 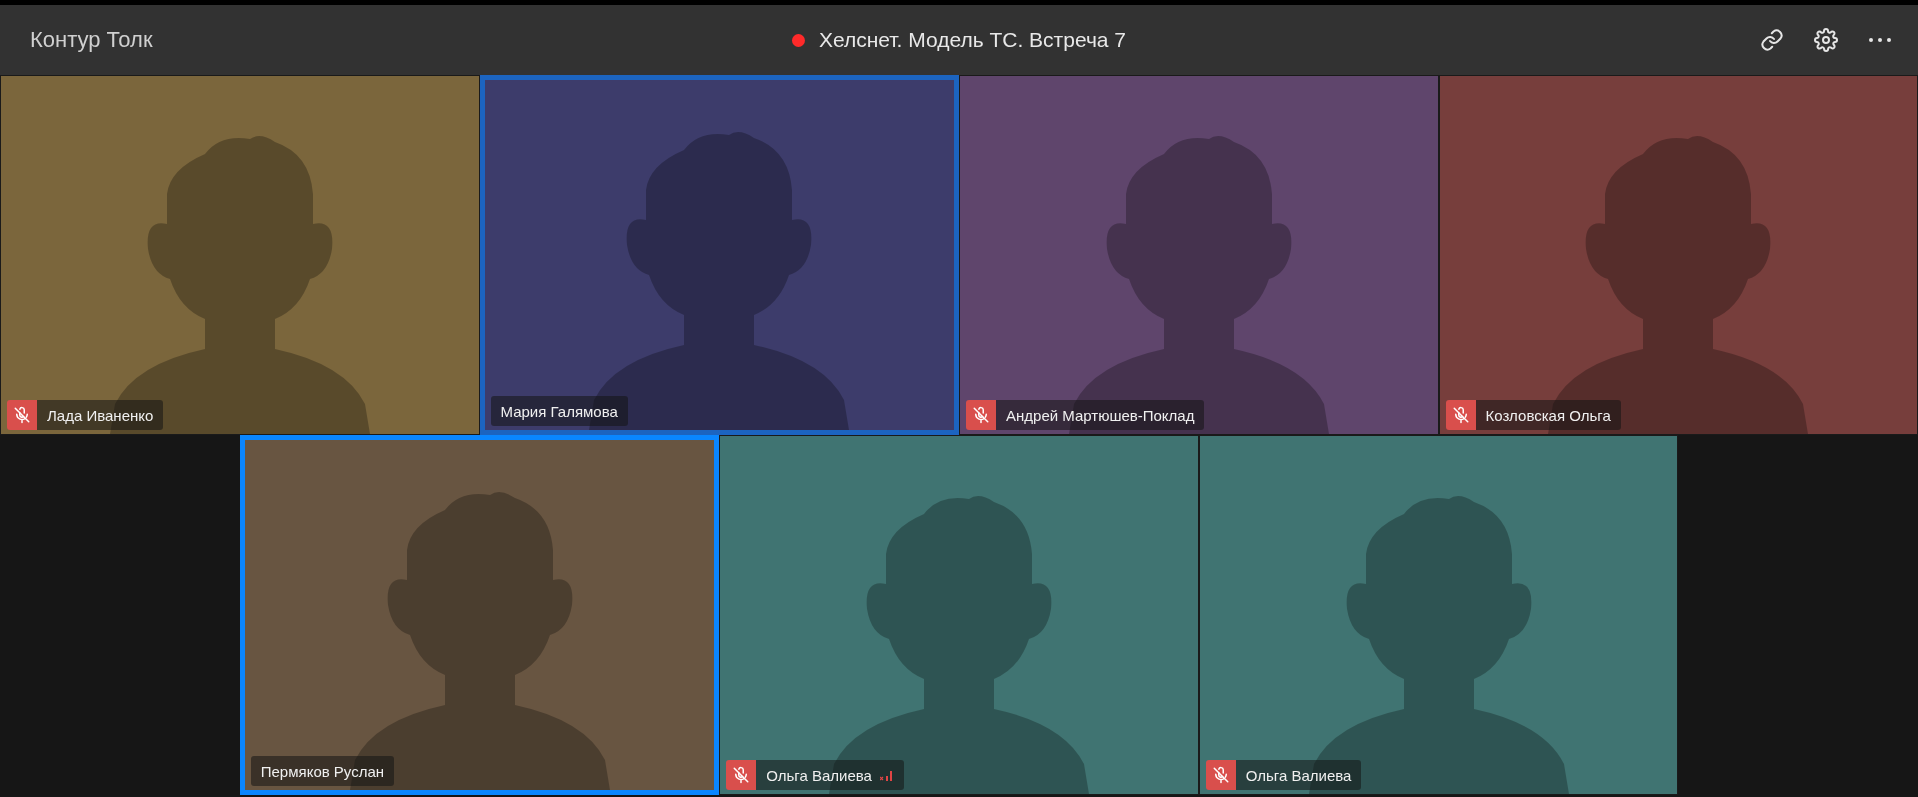 I want to click on app-logo-text: Контур Толк, so click(x=91, y=40).